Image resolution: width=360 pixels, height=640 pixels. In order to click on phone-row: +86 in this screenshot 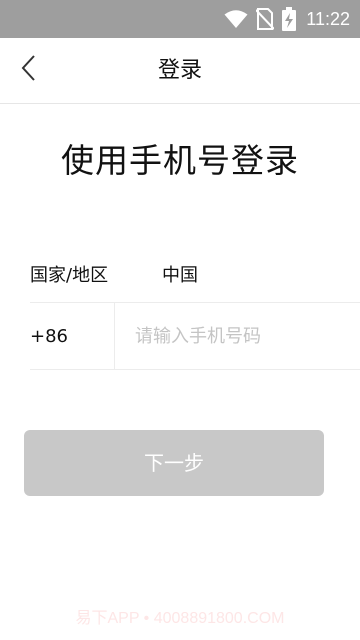, I will do `click(195, 336)`.